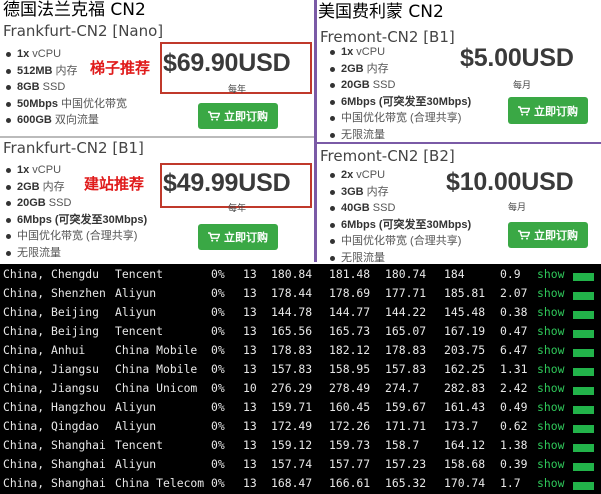 This screenshot has width=601, height=494. I want to click on plan-price: $5.00USD, so click(517, 58).